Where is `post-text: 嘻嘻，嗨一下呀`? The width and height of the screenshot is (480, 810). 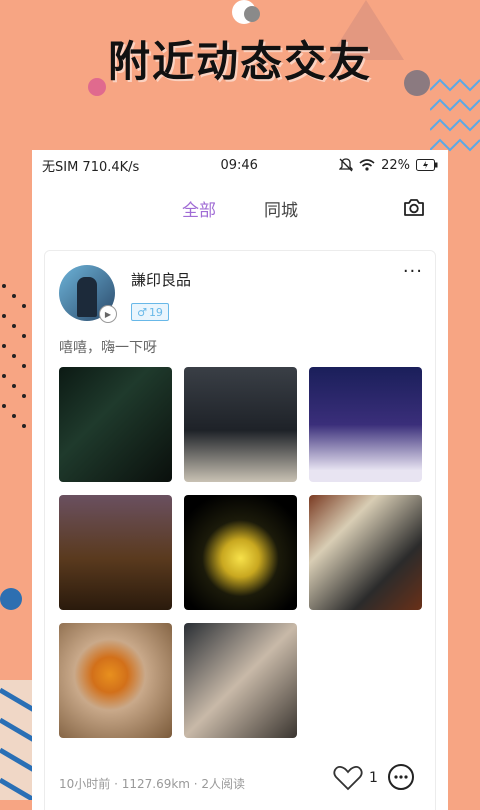
post-text: 嘻嘻，嗨一下呀 is located at coordinates (108, 348).